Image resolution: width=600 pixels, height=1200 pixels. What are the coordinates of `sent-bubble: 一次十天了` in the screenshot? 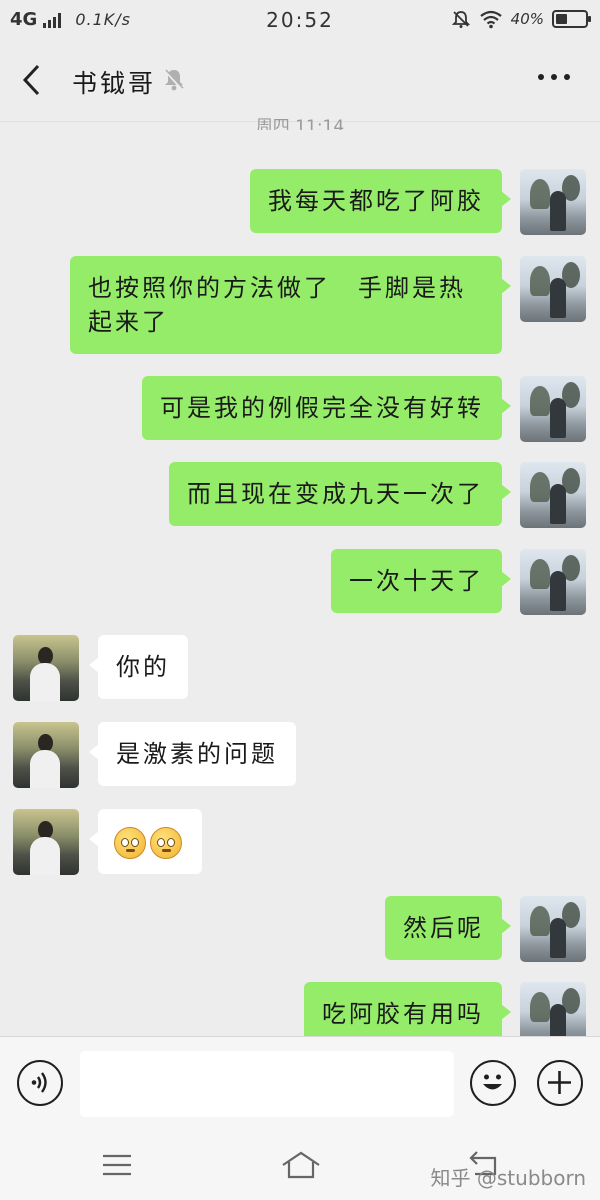 It's located at (421, 581).